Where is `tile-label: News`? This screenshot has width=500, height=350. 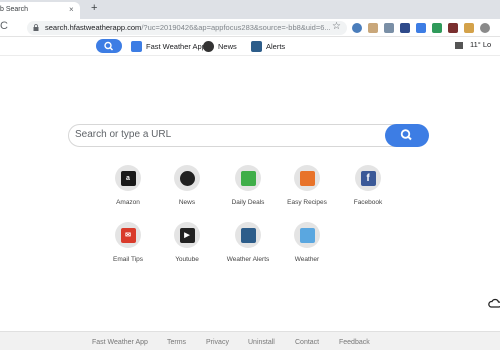 tile-label: News is located at coordinates (187, 202).